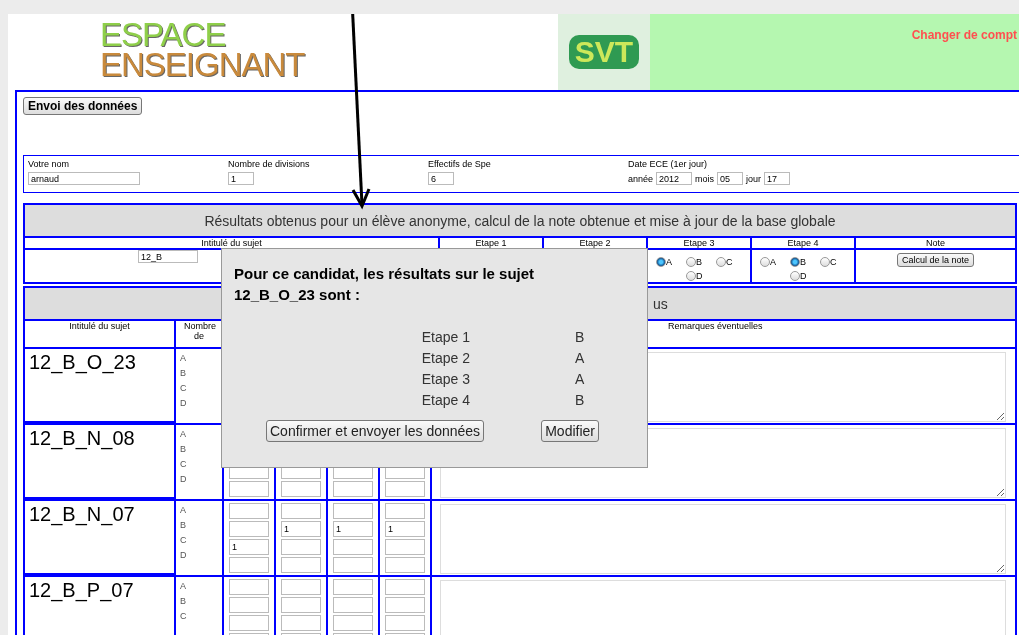  I want to click on column-header: Remarques éventuelles, so click(715, 326).